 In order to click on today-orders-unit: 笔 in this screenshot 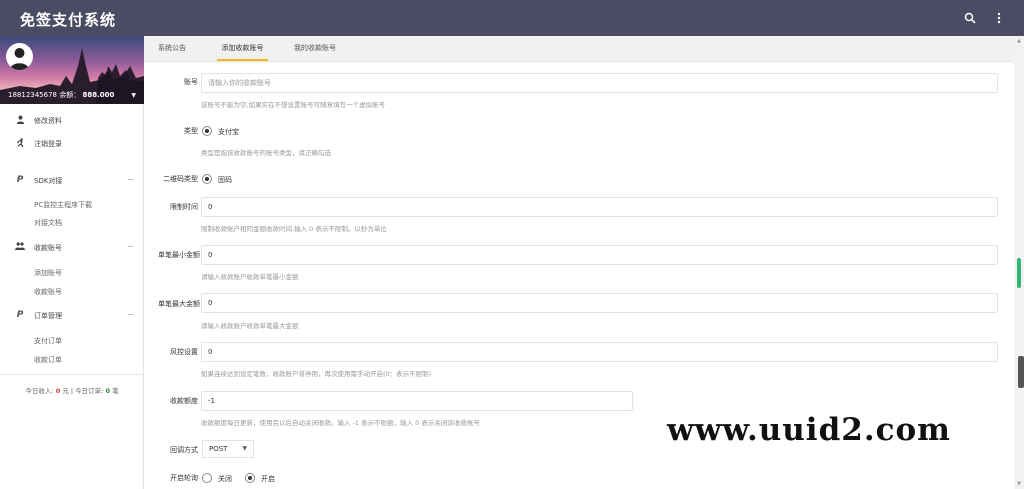, I will do `click(115, 391)`.